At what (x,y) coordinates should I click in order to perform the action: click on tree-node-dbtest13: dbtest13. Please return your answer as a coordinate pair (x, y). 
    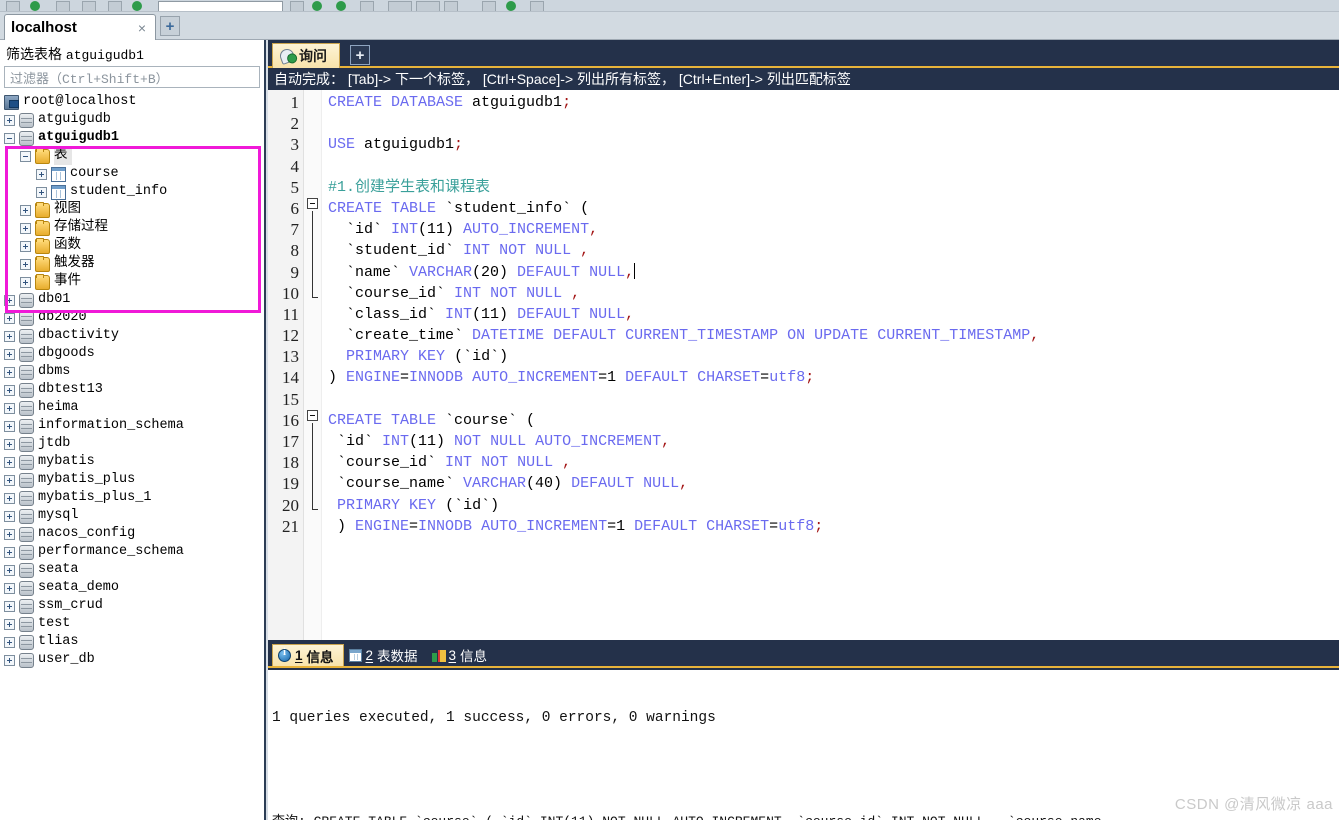
    Looking at the image, I should click on (132, 390).